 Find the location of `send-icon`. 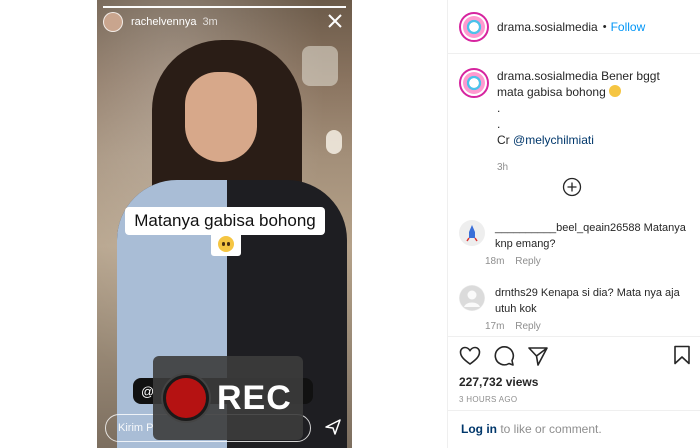

send-icon is located at coordinates (333, 427).